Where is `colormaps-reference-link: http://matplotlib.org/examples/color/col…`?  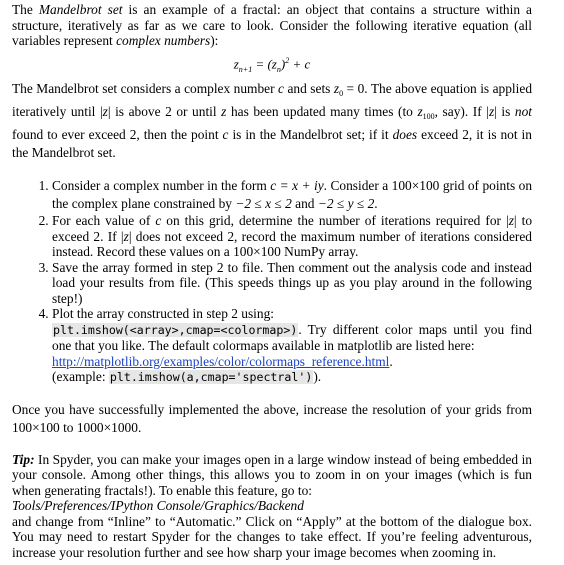 colormaps-reference-link: http://matplotlib.org/examples/color/col… is located at coordinates (220, 361).